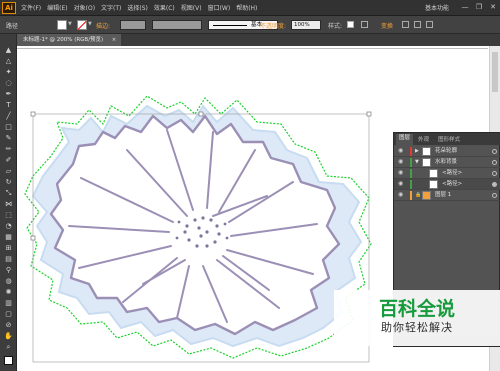 This screenshot has width=500, height=371. I want to click on opacity-field: 100%, so click(306, 25).